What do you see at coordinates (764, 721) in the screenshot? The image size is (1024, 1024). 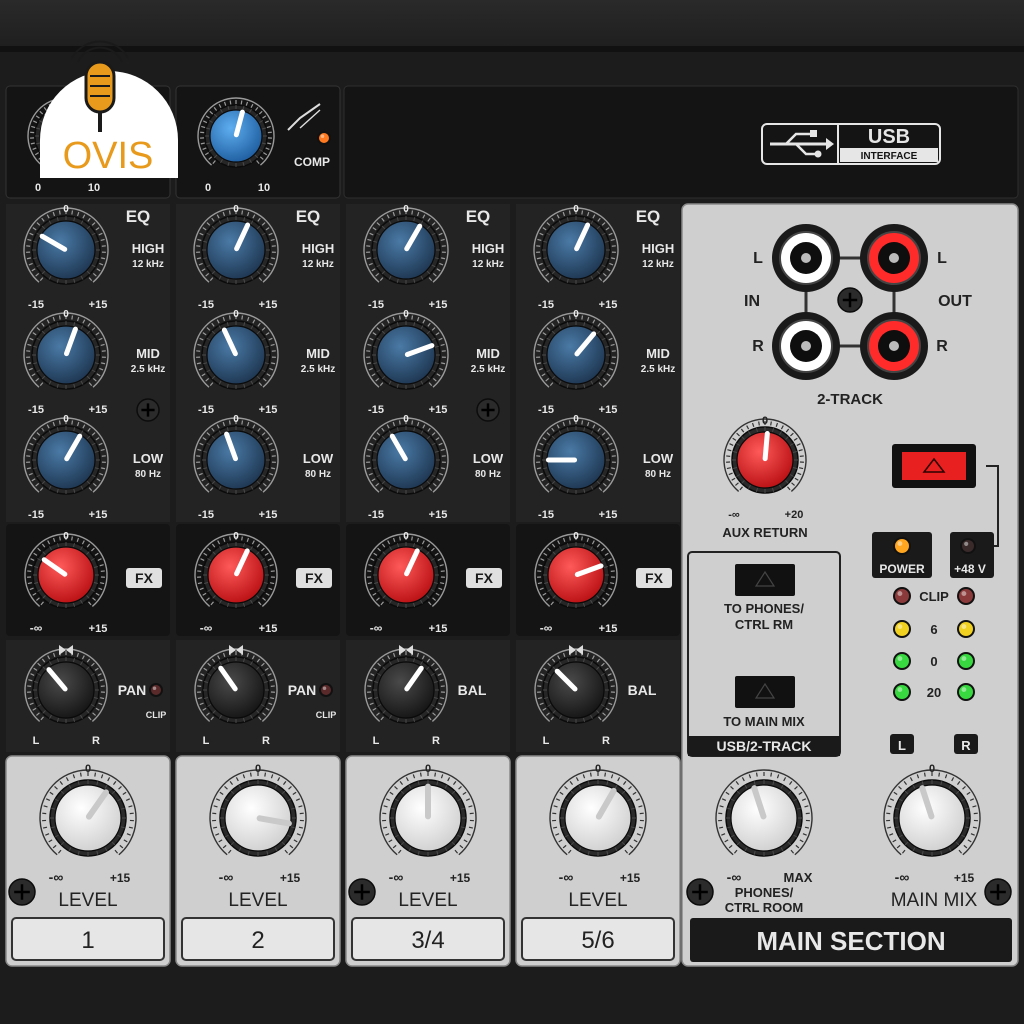 I see `to-main-mix-label: TO MAIN MIX` at bounding box center [764, 721].